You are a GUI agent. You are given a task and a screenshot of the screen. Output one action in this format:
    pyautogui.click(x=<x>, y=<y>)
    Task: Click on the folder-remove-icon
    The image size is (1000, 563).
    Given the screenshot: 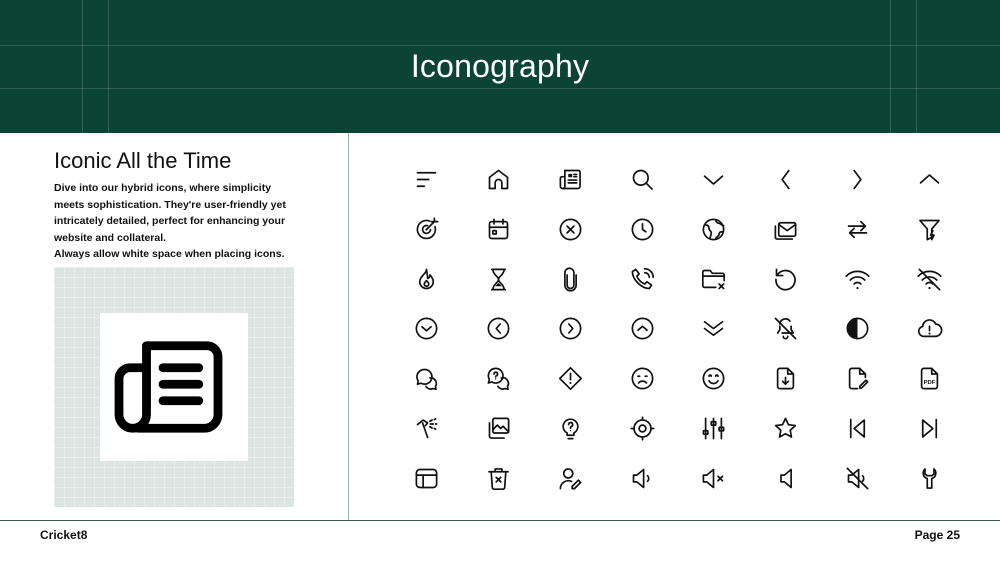 What is the action you would take?
    pyautogui.click(x=714, y=279)
    